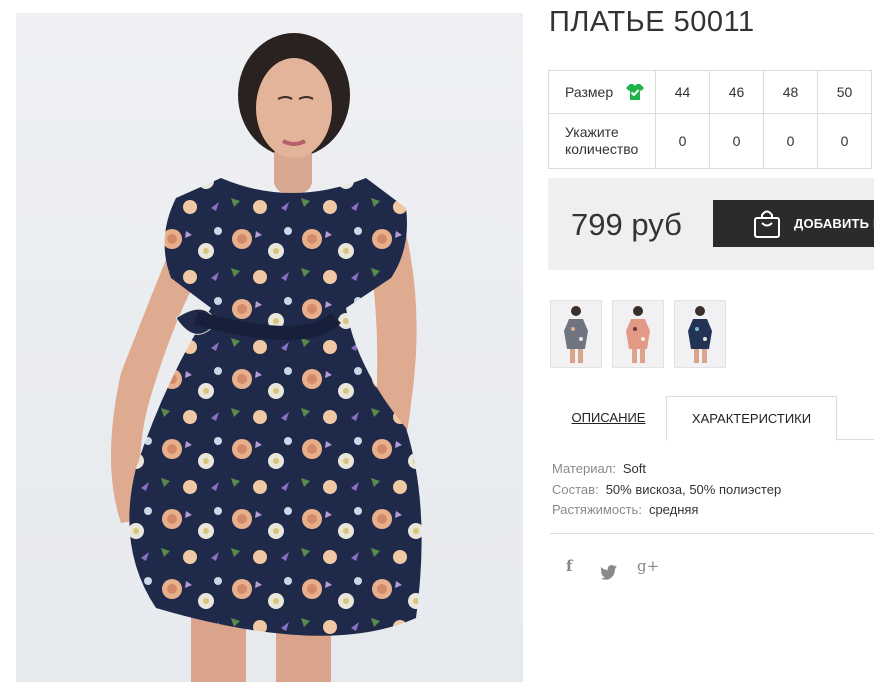 This screenshot has width=874, height=682. I want to click on size-46: 46, so click(736, 92).